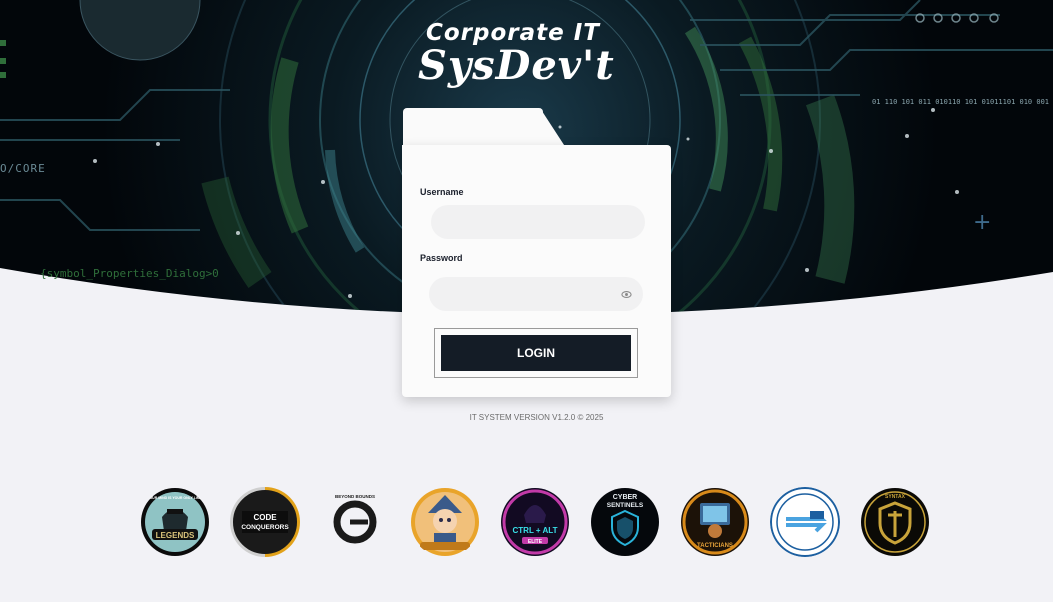  Describe the element at coordinates (805, 522) in the screenshot. I see `badge-cloud-team` at that location.